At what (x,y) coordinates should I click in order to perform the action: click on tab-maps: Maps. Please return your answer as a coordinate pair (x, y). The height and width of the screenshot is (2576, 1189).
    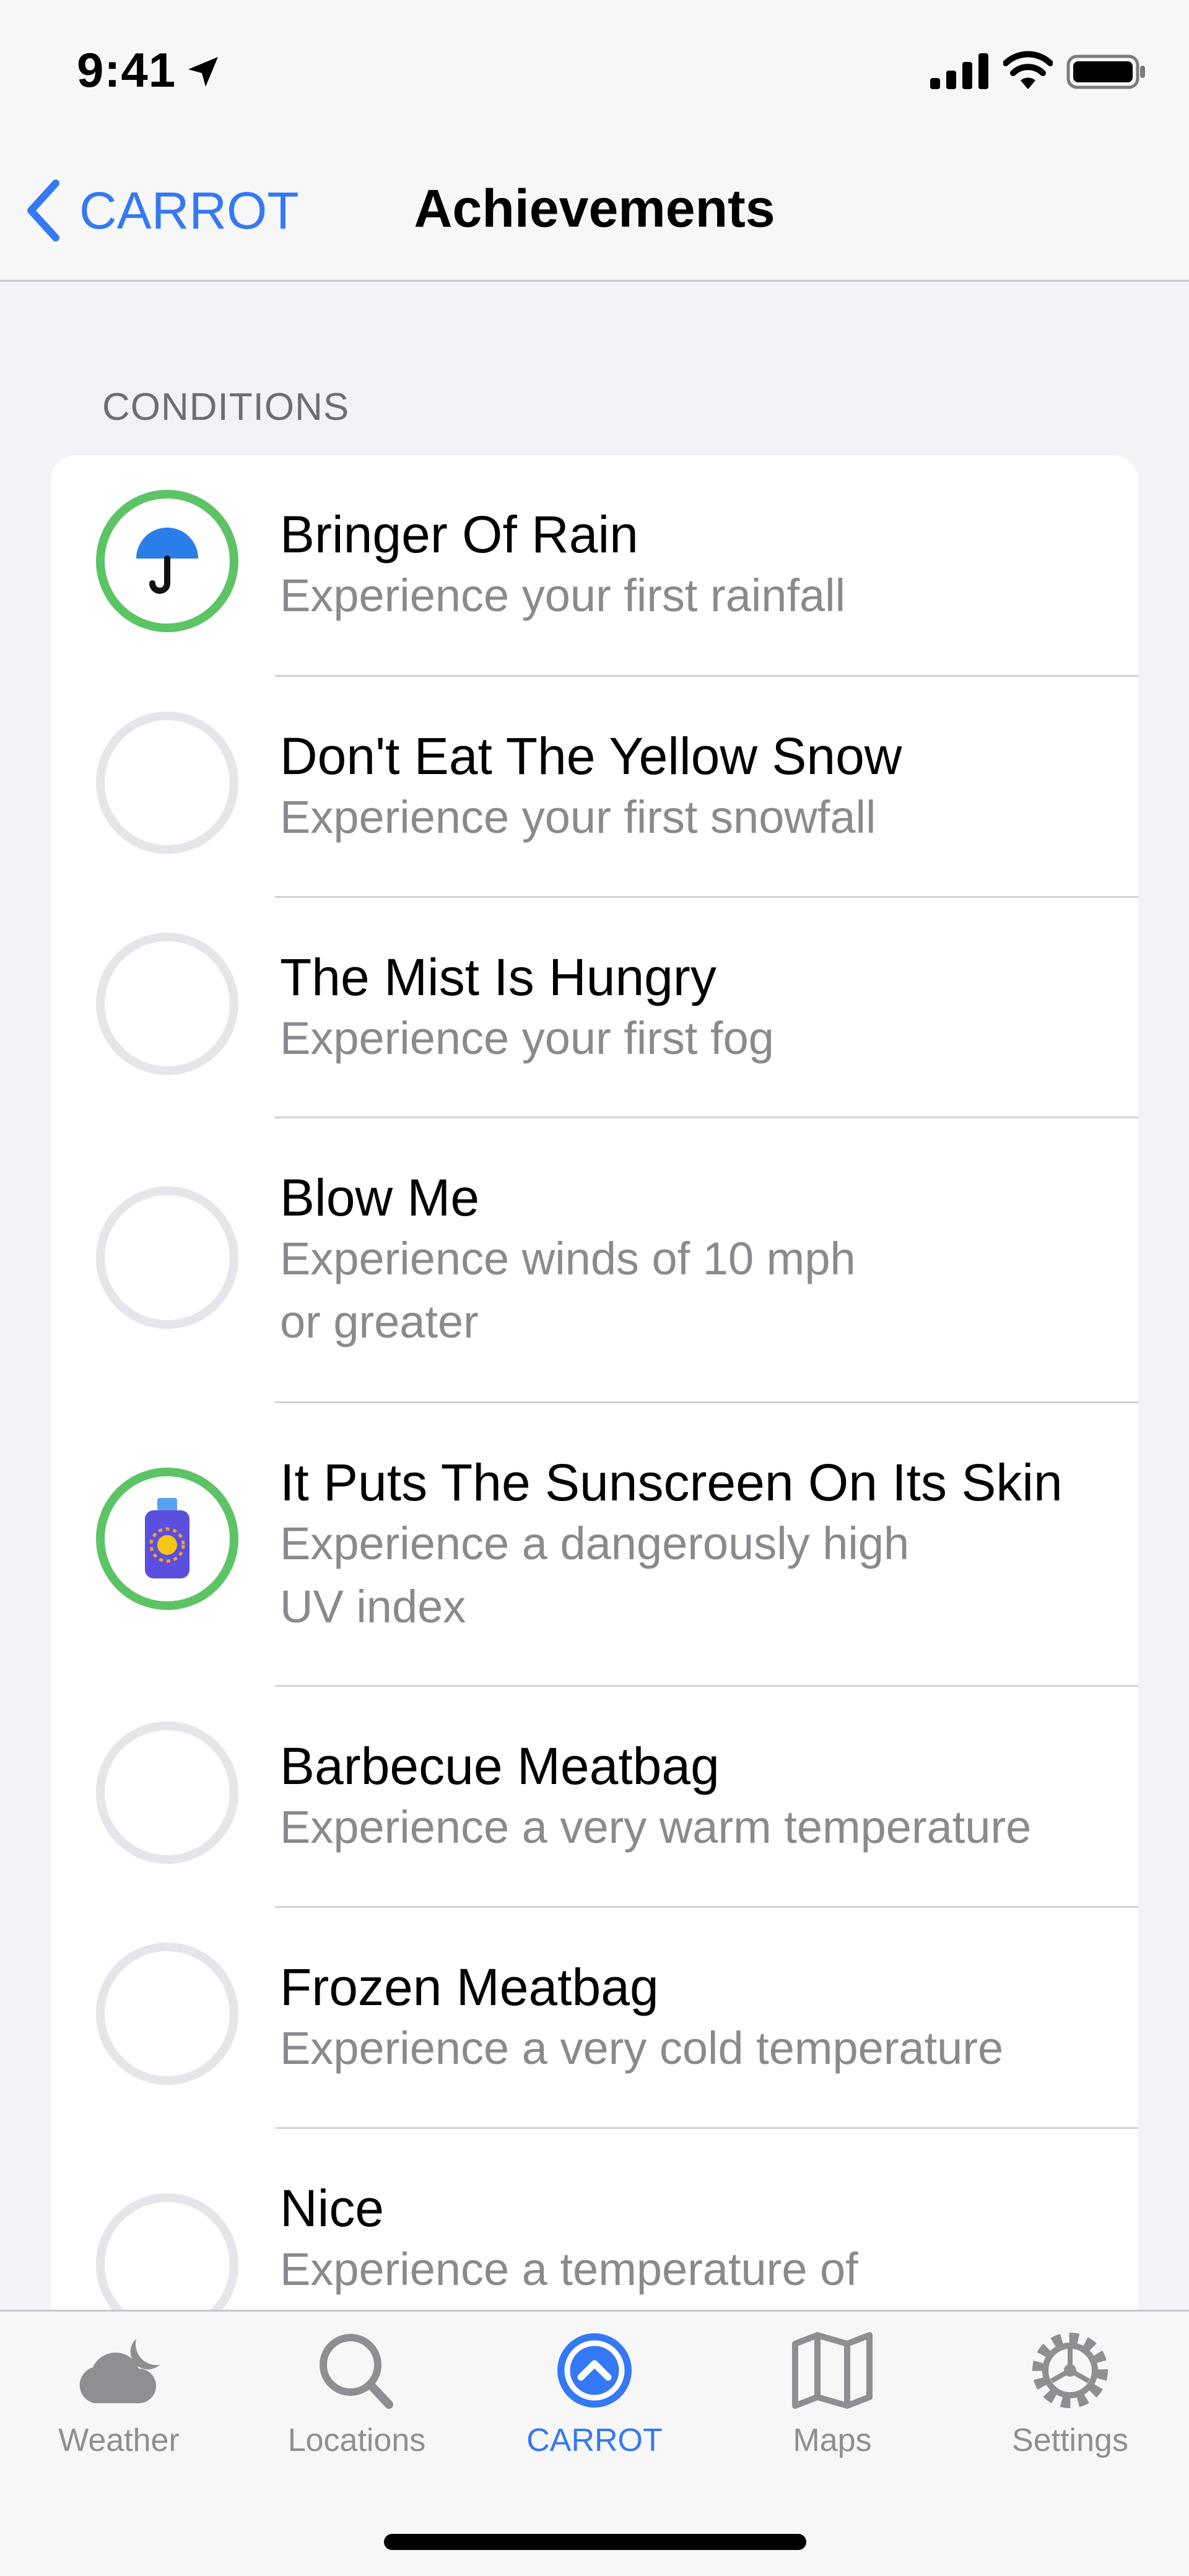
    Looking at the image, I should click on (832, 2394).